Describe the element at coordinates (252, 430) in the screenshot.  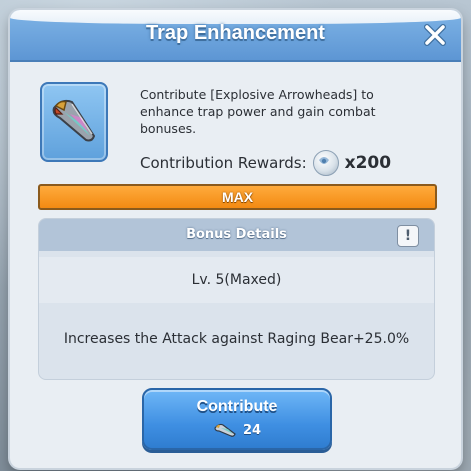
I see `contribute-cost-value: 24` at that location.